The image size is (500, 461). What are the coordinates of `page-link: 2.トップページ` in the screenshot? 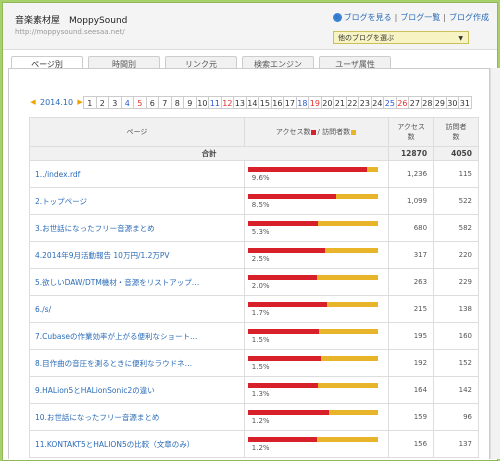 It's located at (137, 201).